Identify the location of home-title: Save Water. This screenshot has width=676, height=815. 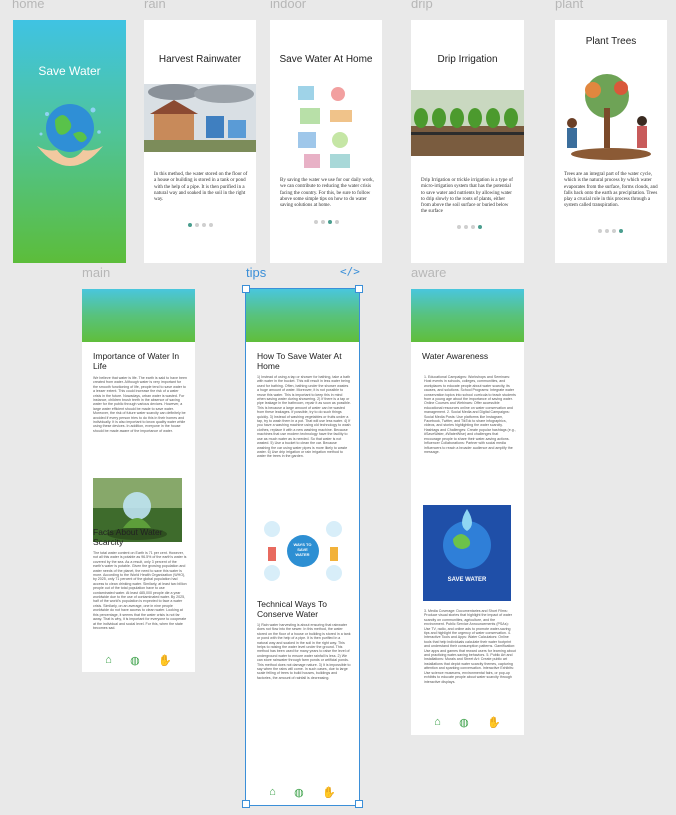
(69, 71).